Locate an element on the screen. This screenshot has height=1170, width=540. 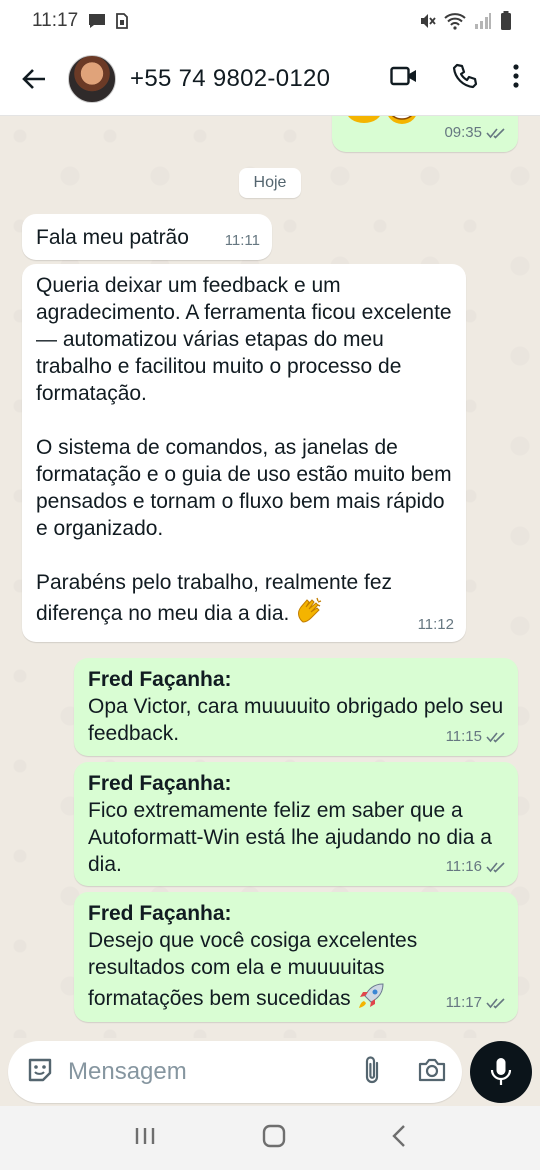
status-time: 11:17 is located at coordinates (55, 20).